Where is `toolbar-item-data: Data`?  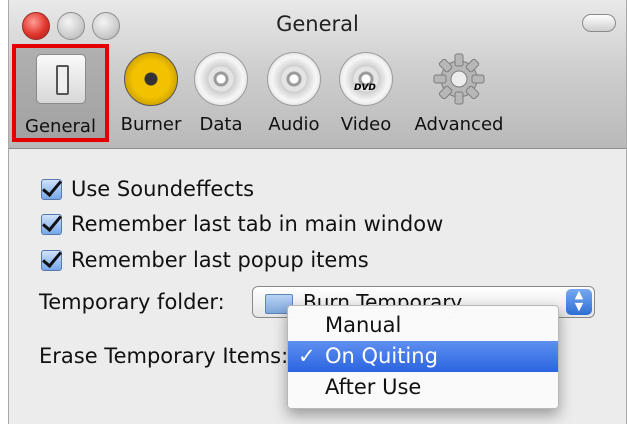
toolbar-item-data: Data is located at coordinates (221, 93).